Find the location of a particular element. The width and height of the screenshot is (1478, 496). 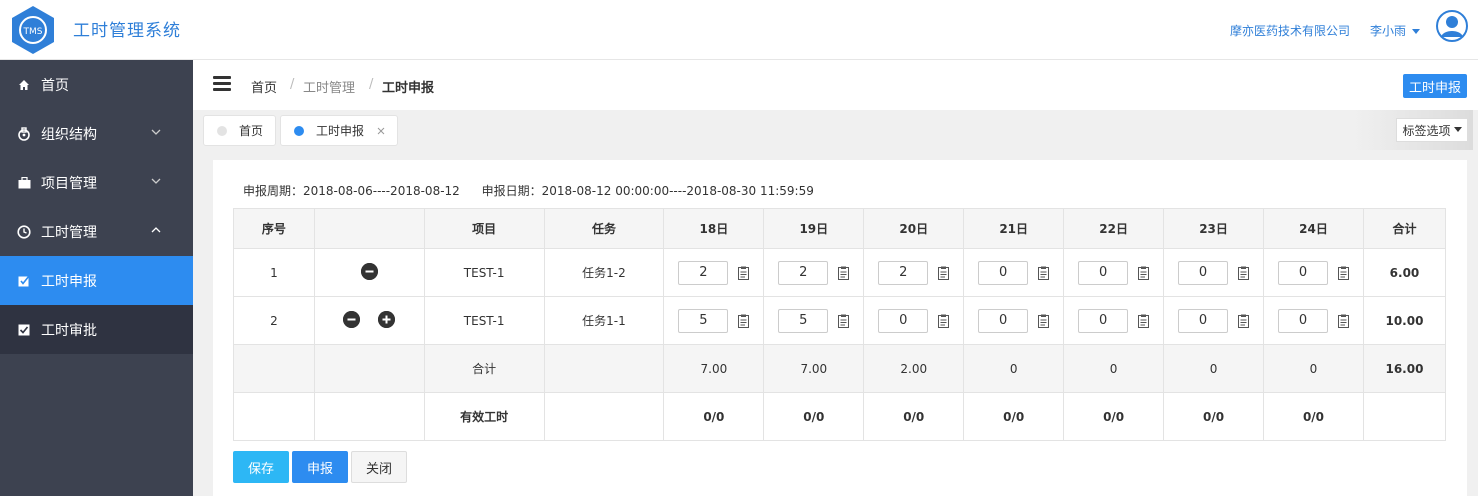

table-row: 2 TEST-1任务1-1 10.00 is located at coordinates (840, 320).